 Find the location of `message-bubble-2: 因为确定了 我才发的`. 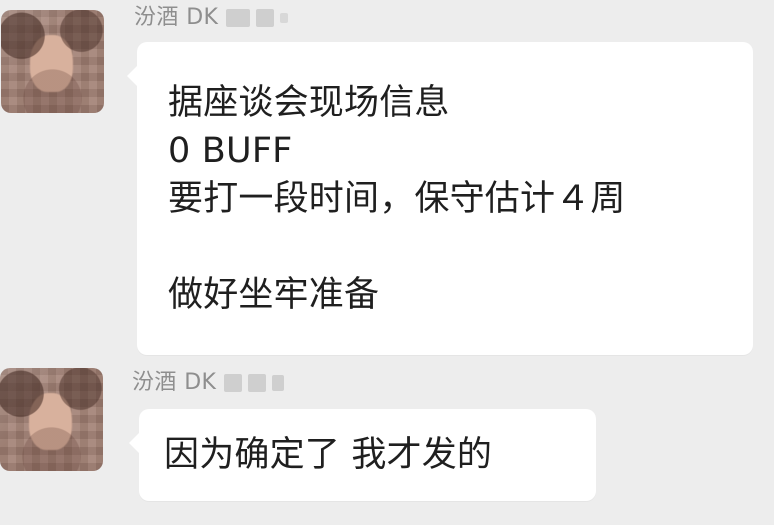

message-bubble-2: 因为确定了 我才发的 is located at coordinates (362, 455).